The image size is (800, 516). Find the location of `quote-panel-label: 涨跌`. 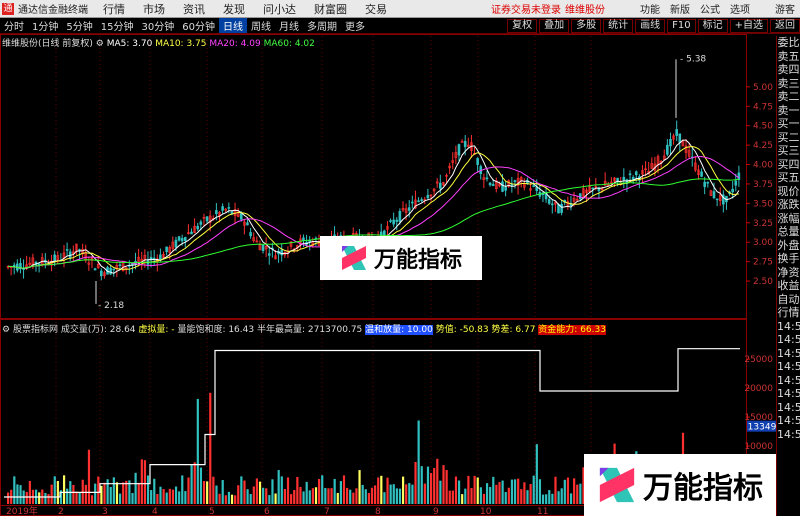

quote-panel-label: 涨跌 is located at coordinates (788, 204).